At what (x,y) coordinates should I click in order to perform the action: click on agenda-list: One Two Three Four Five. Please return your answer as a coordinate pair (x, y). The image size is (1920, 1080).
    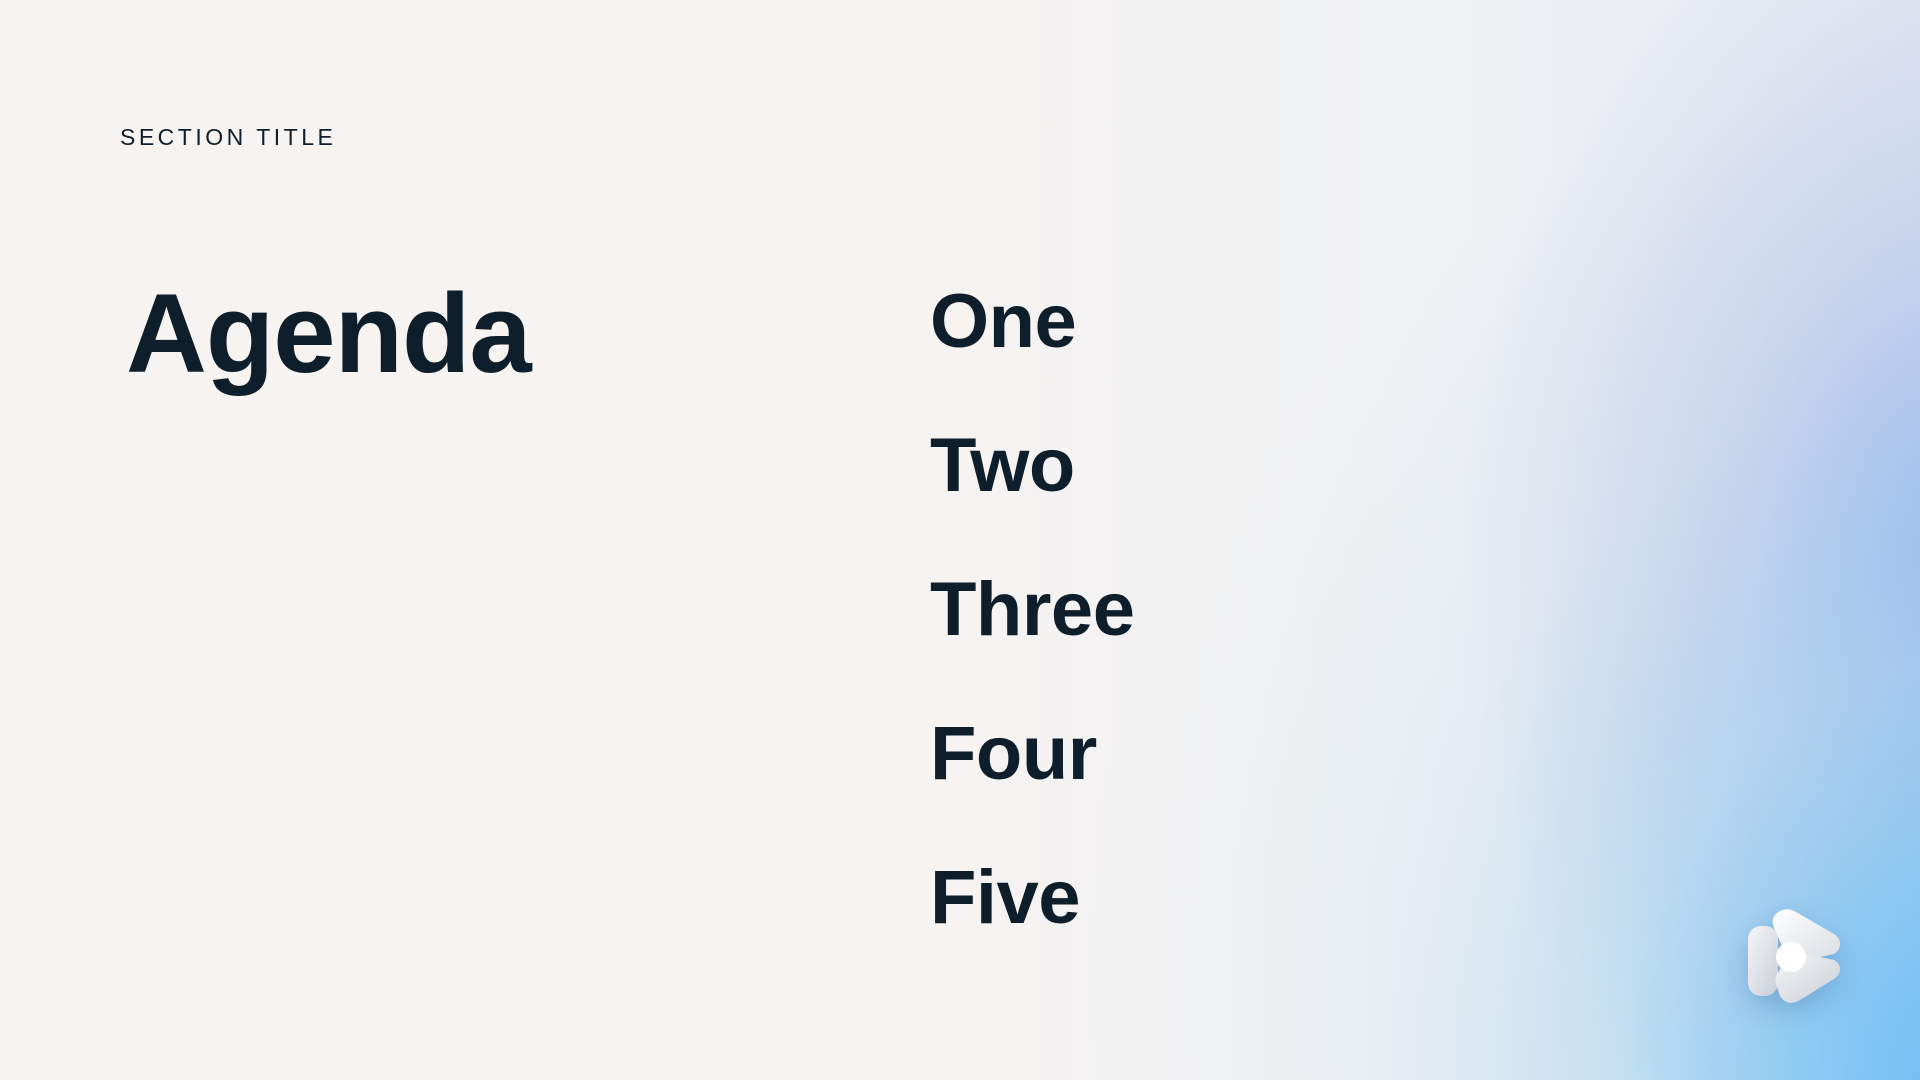
    Looking at the image, I should click on (1032, 641).